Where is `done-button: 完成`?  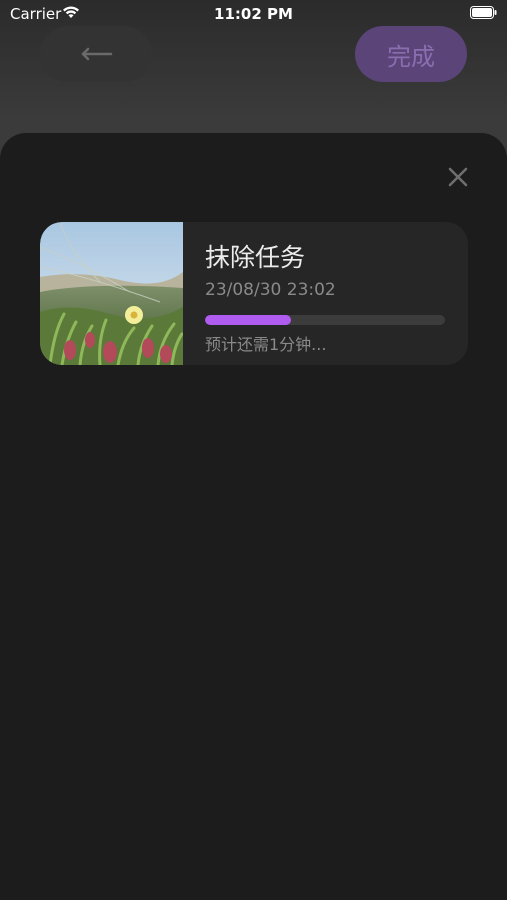
done-button: 完成 is located at coordinates (411, 54).